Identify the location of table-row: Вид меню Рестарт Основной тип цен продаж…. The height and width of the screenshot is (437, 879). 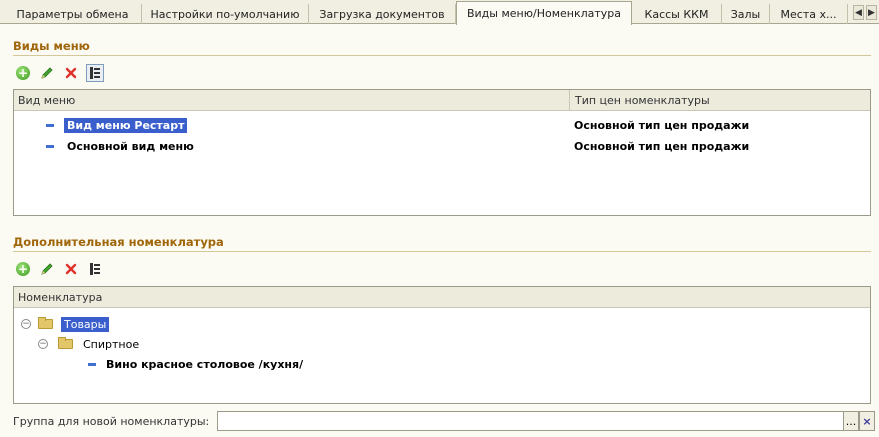
(442, 125).